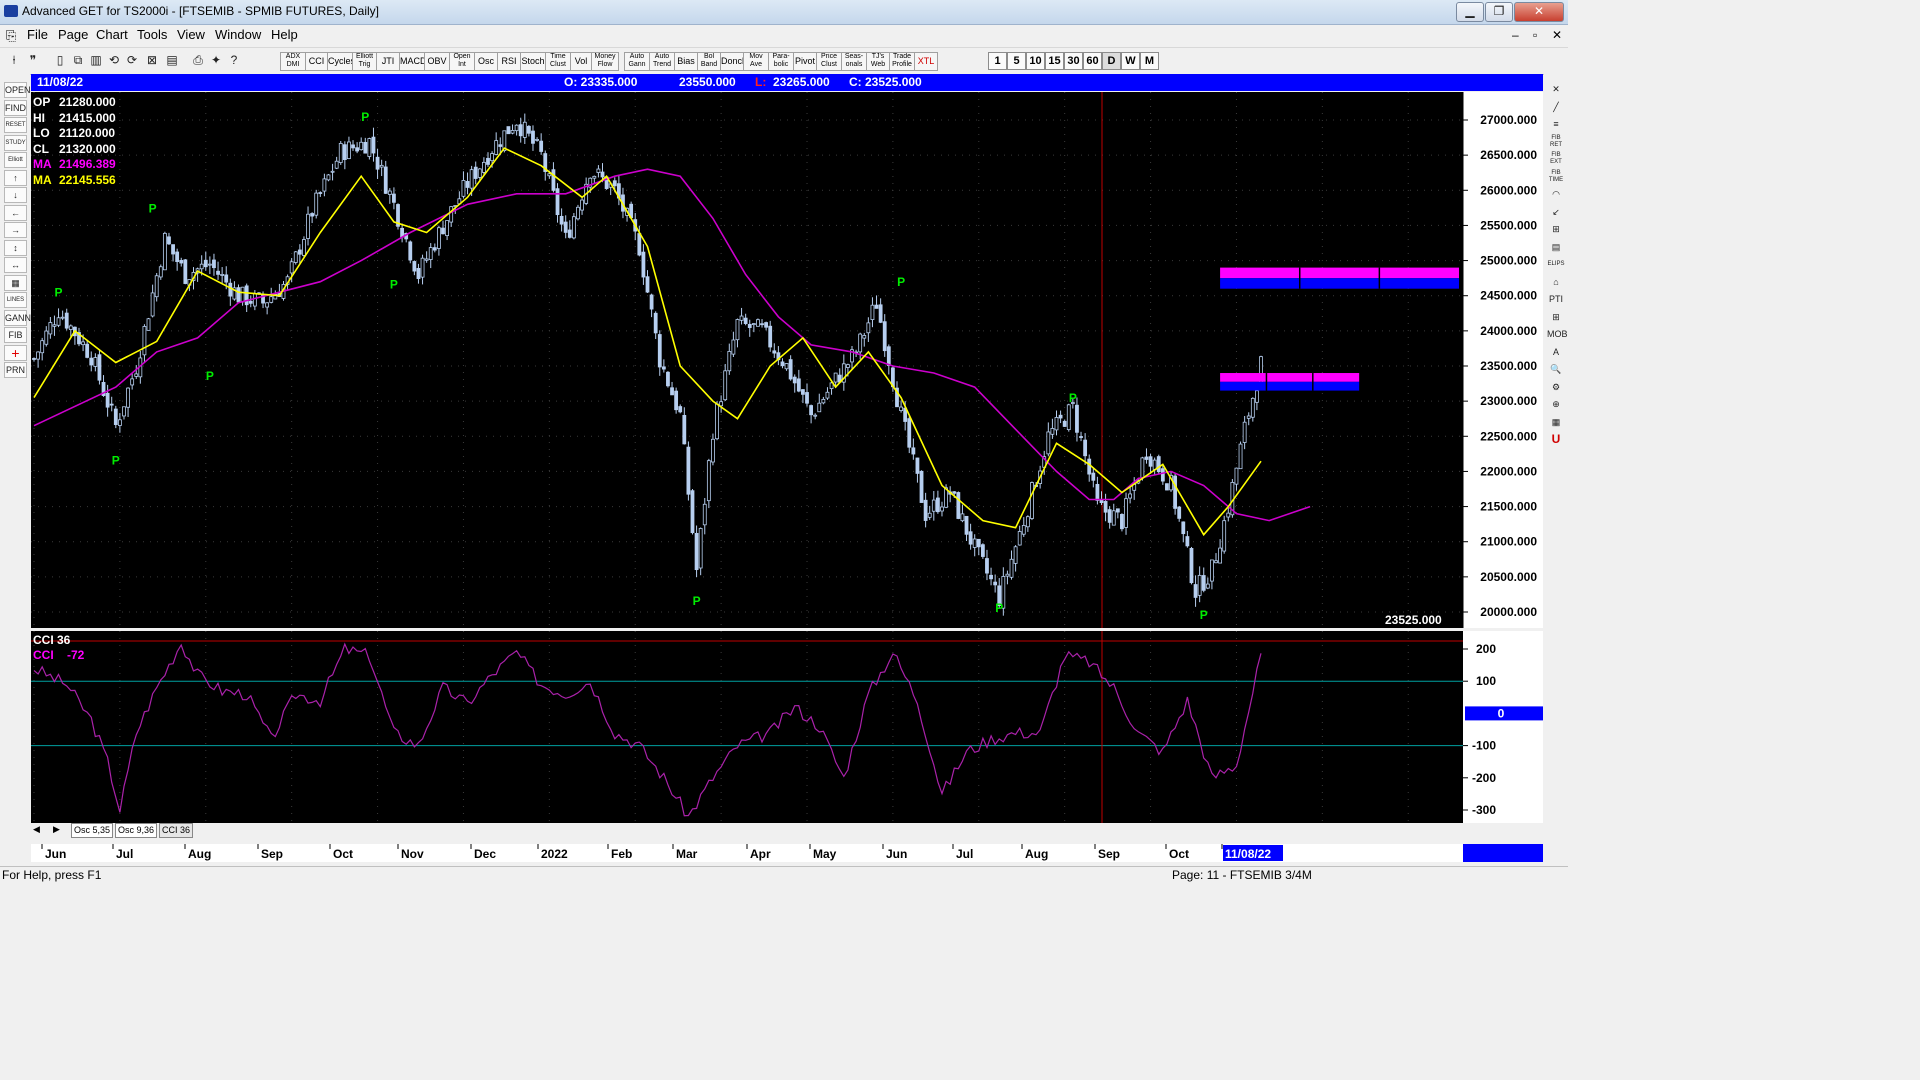 Image resolution: width=1920 pixels, height=1080 pixels. What do you see at coordinates (191, 34) in the screenshot?
I see `menu-view: View` at bounding box center [191, 34].